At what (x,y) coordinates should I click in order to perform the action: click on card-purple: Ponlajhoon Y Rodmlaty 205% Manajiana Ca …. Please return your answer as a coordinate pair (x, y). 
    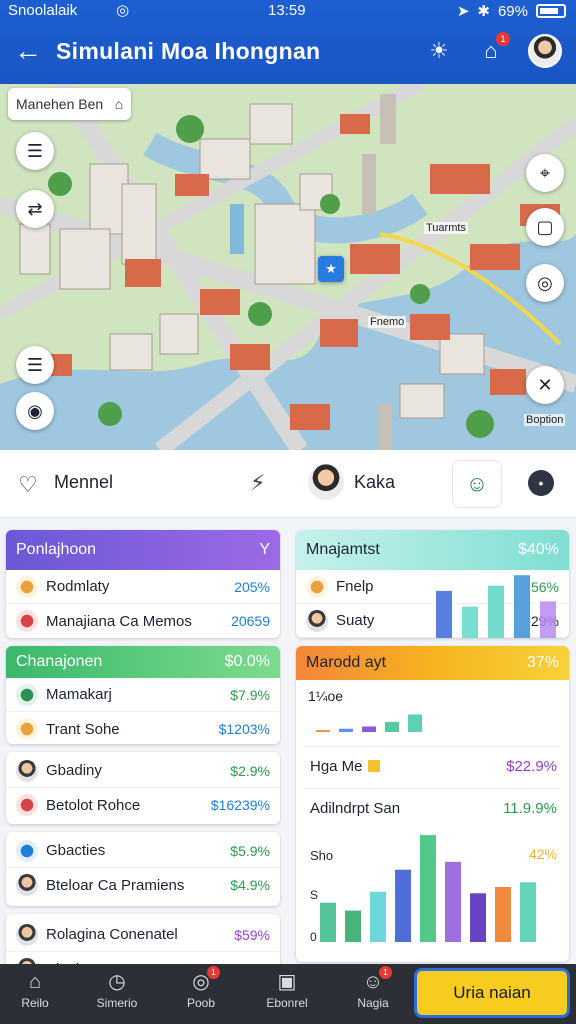
    Looking at the image, I should click on (143, 584).